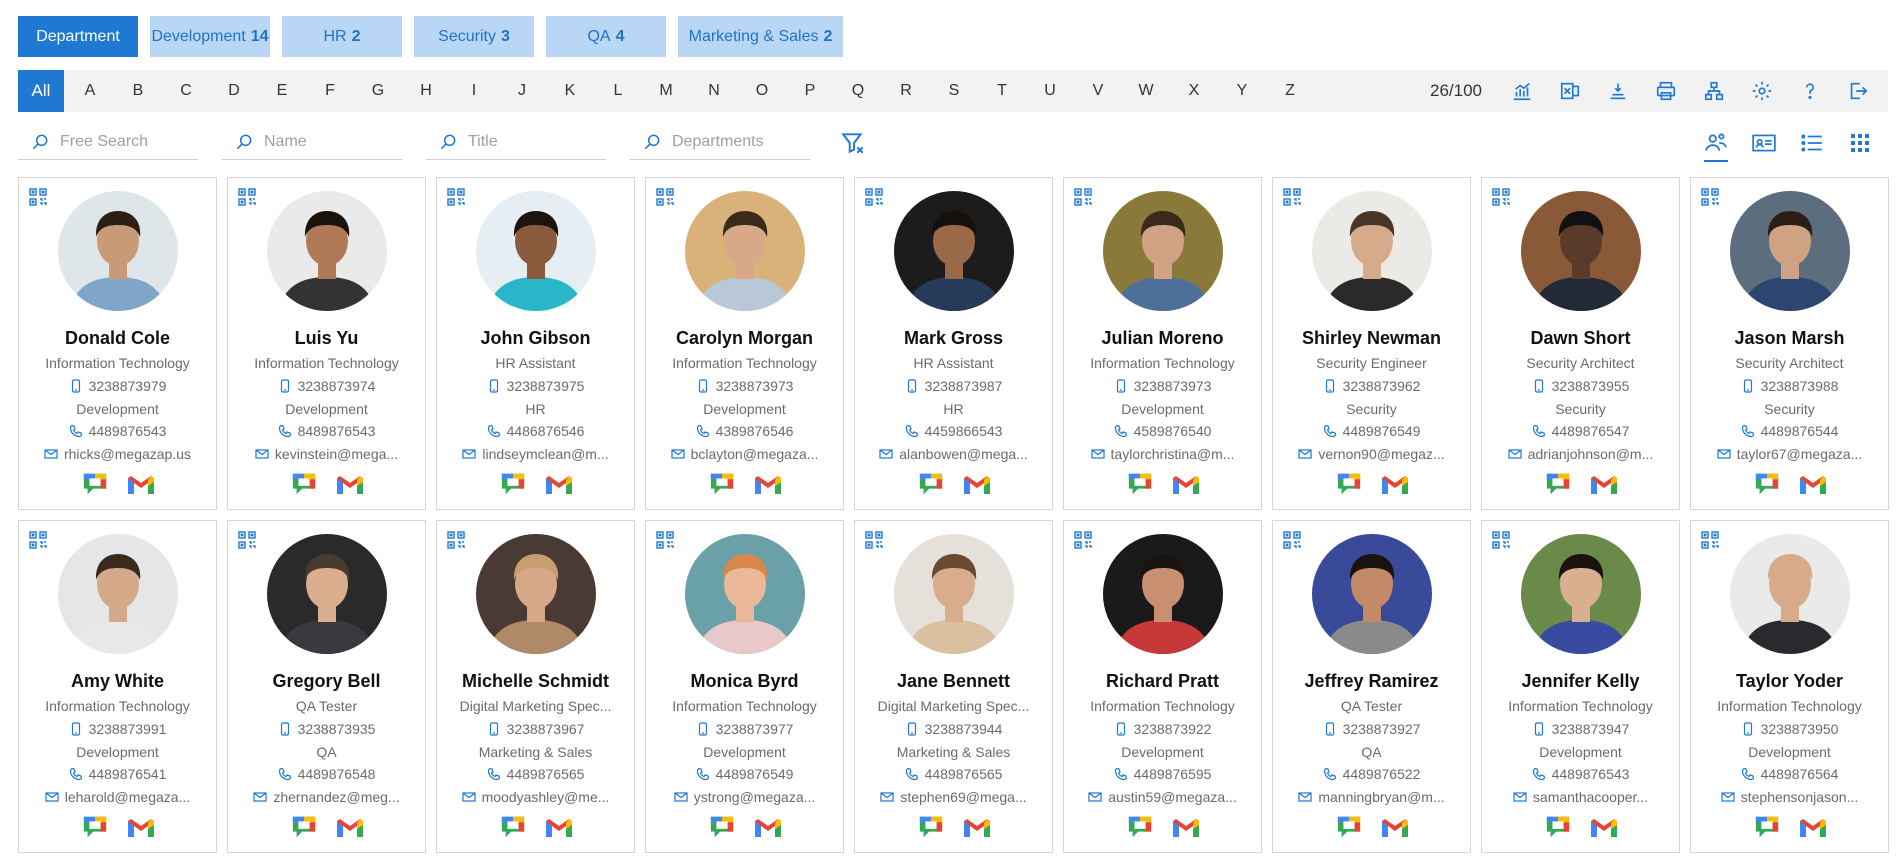  Describe the element at coordinates (1290, 91) in the screenshot. I see `alphabet-letter-z: Z` at that location.